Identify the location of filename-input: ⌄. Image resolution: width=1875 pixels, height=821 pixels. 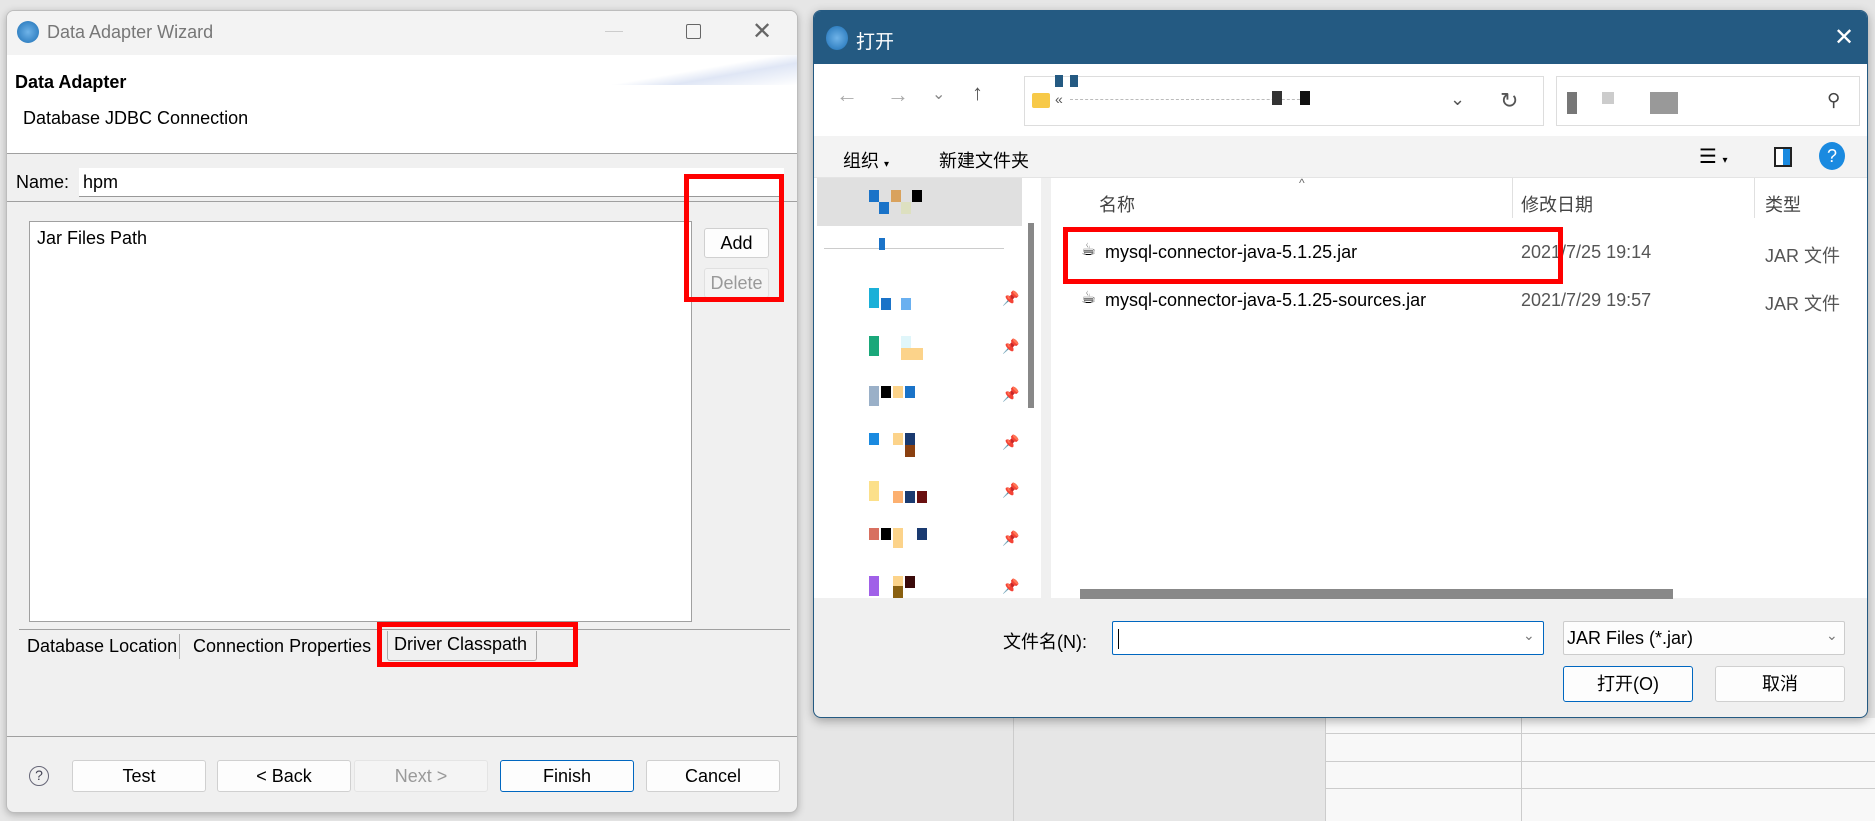
(1328, 638).